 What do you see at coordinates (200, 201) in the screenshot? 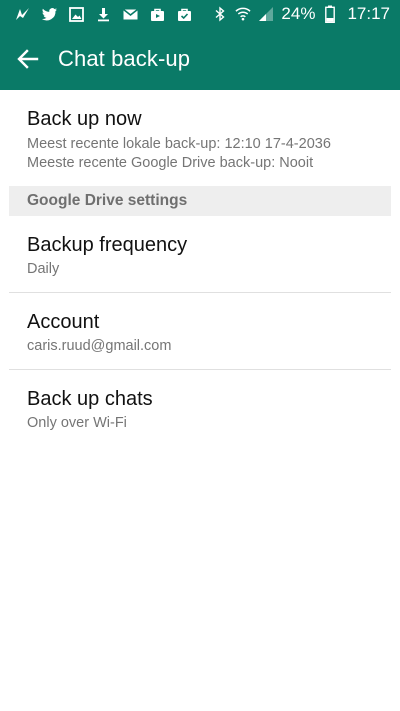
I see `drive-settings-header: Google Drive settings` at bounding box center [200, 201].